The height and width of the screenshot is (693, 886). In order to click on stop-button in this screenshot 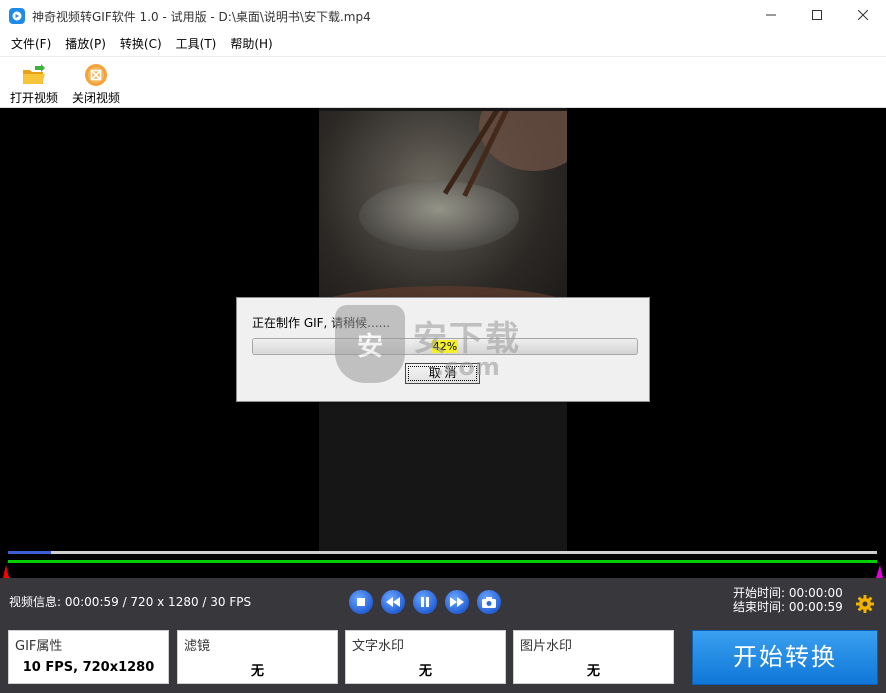, I will do `click(361, 602)`.